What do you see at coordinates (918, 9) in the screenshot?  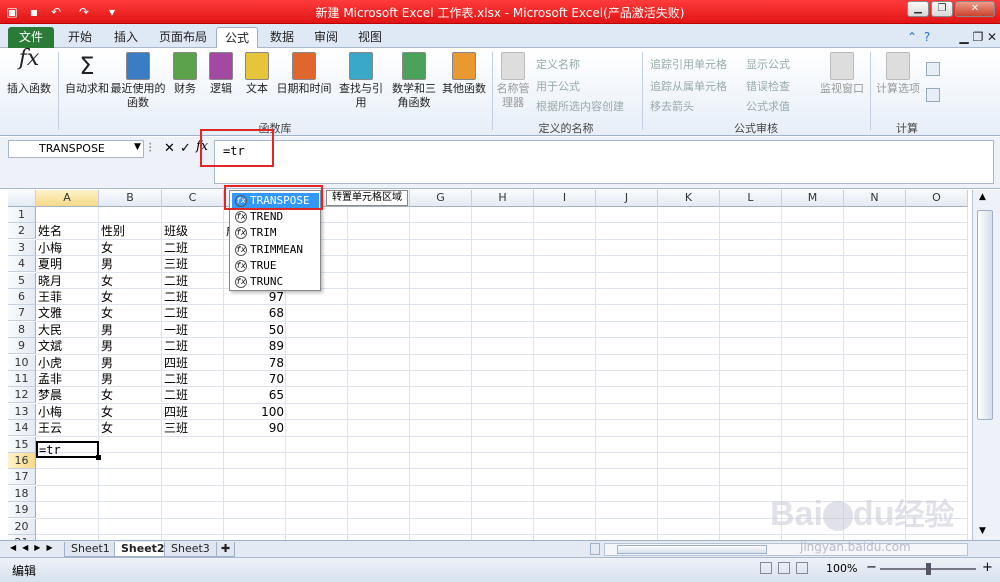 I see `minimize-button: ▁` at bounding box center [918, 9].